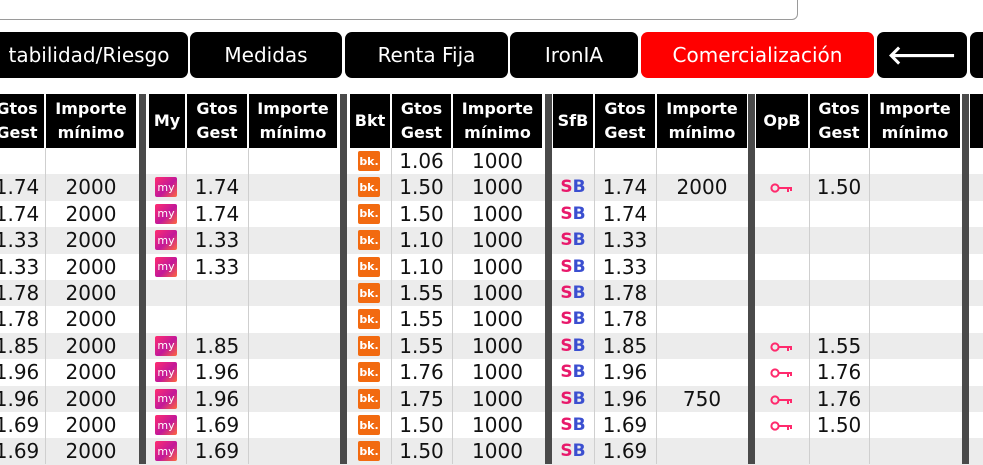 The image size is (983, 465). What do you see at coordinates (421, 240) in the screenshot?
I see `table-cell: 1.10` at bounding box center [421, 240].